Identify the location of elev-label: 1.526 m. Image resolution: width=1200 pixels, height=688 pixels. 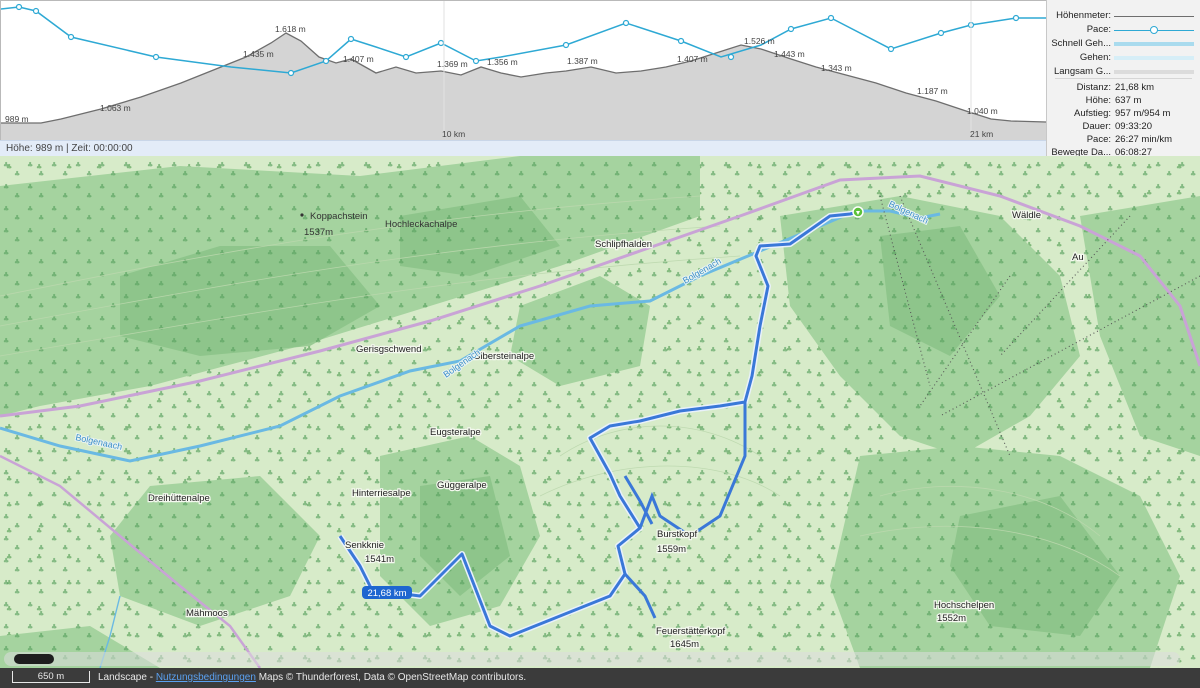
(759, 41).